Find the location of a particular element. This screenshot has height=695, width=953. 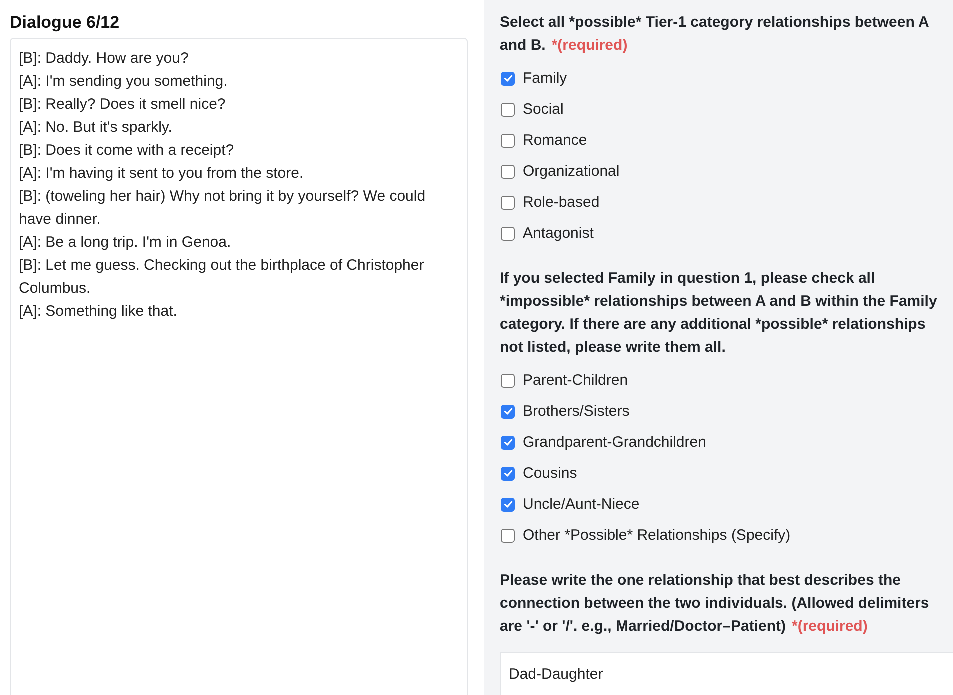

question-text: If you selected Family in question 1, please check all *impossible* relationships between A and B within the Family category. If there are any additional *possible* relationships not listed, please write them all. is located at coordinates (719, 313).